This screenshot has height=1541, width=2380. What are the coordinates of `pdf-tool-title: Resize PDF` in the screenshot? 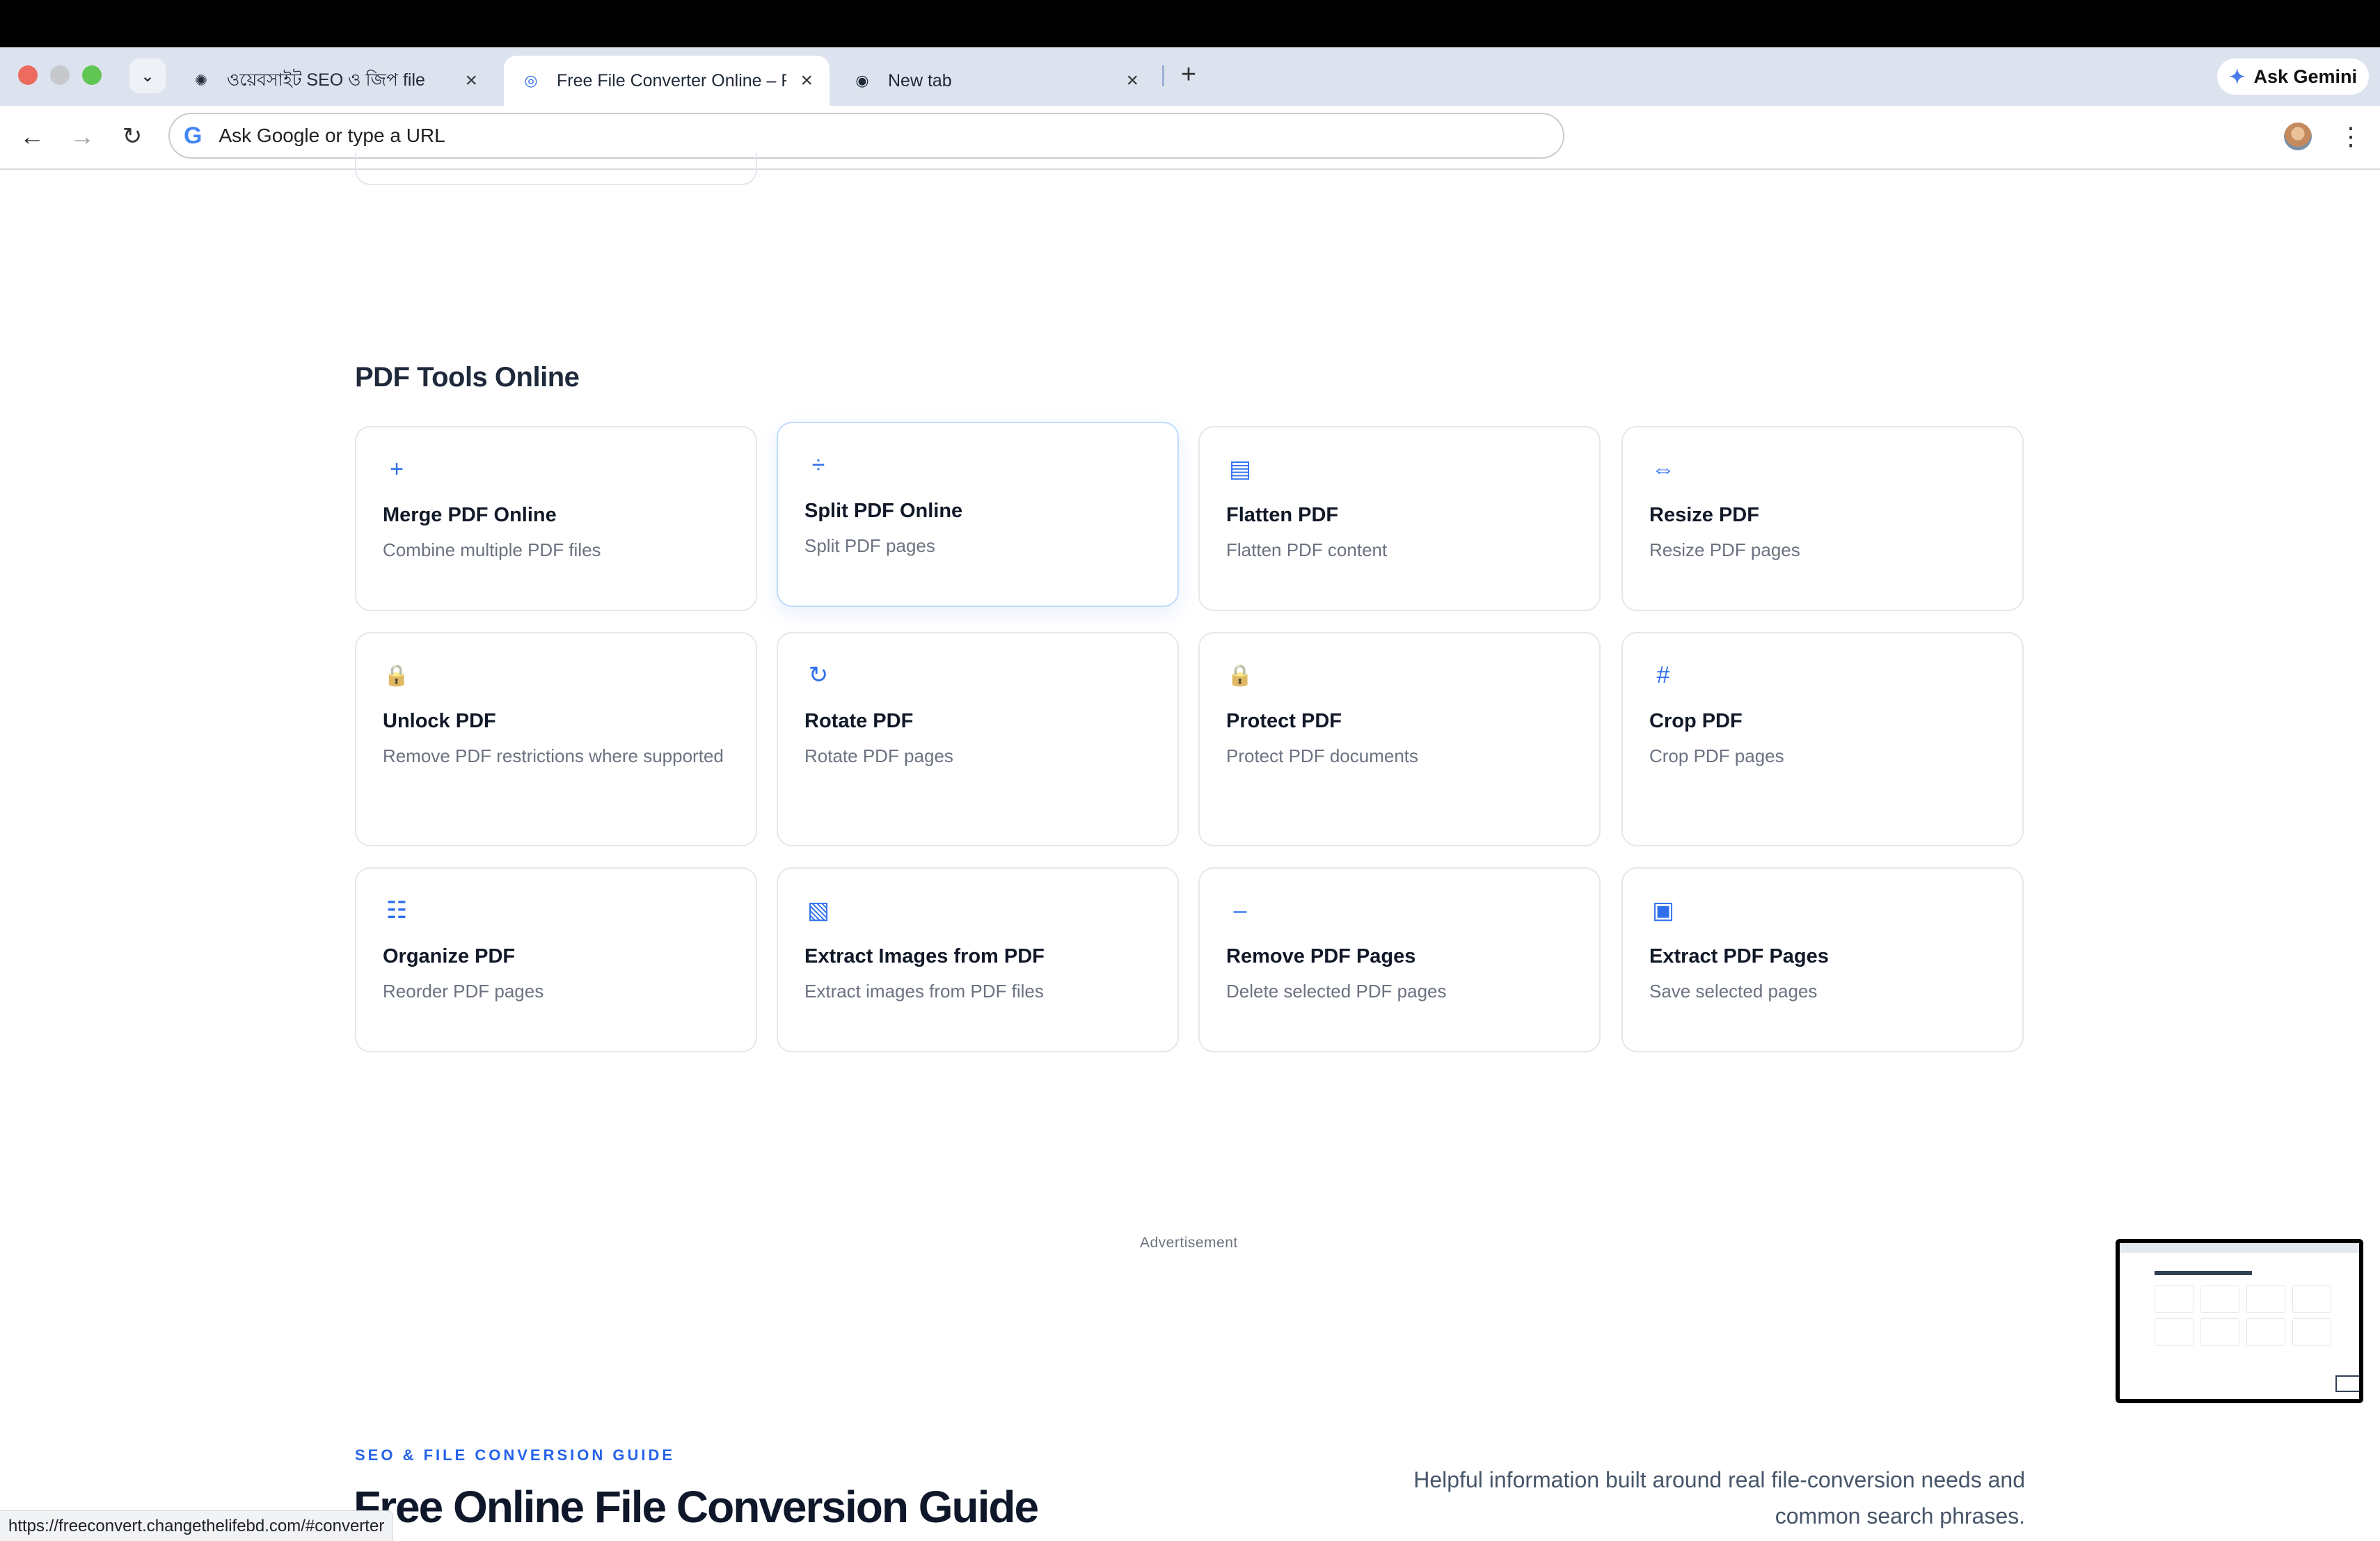 It's located at (1704, 515).